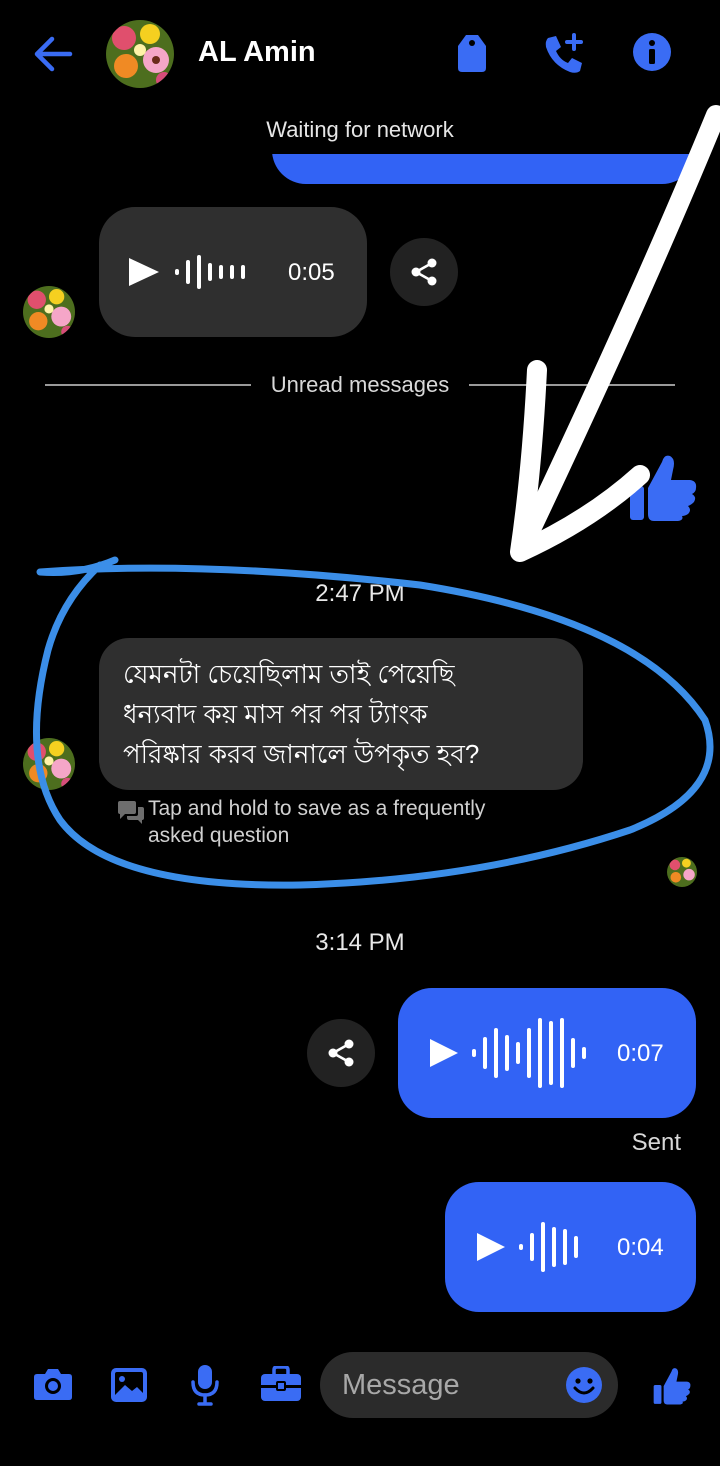  I want to click on briefcase-icon, so click(281, 1383).